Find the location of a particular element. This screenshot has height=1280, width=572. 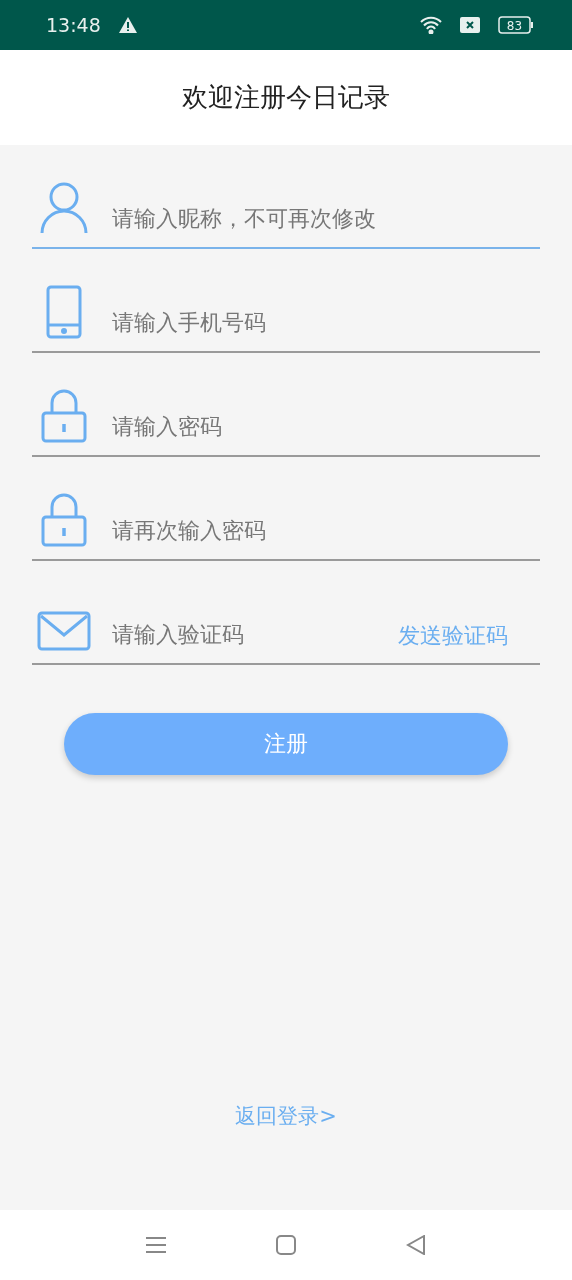

input-field: 请输入验证码 is located at coordinates (247, 634).